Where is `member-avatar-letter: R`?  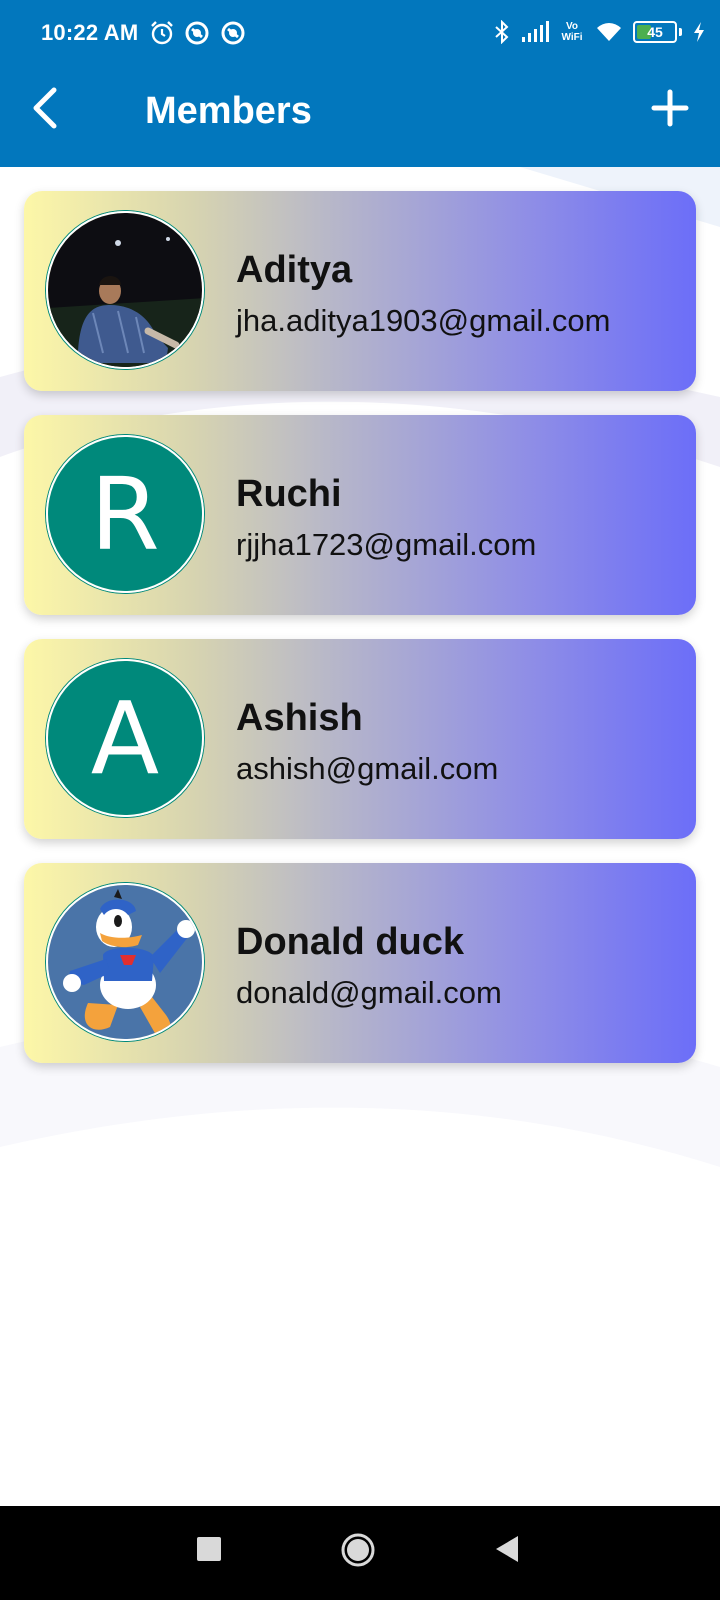
member-avatar-letter: R is located at coordinates (125, 514).